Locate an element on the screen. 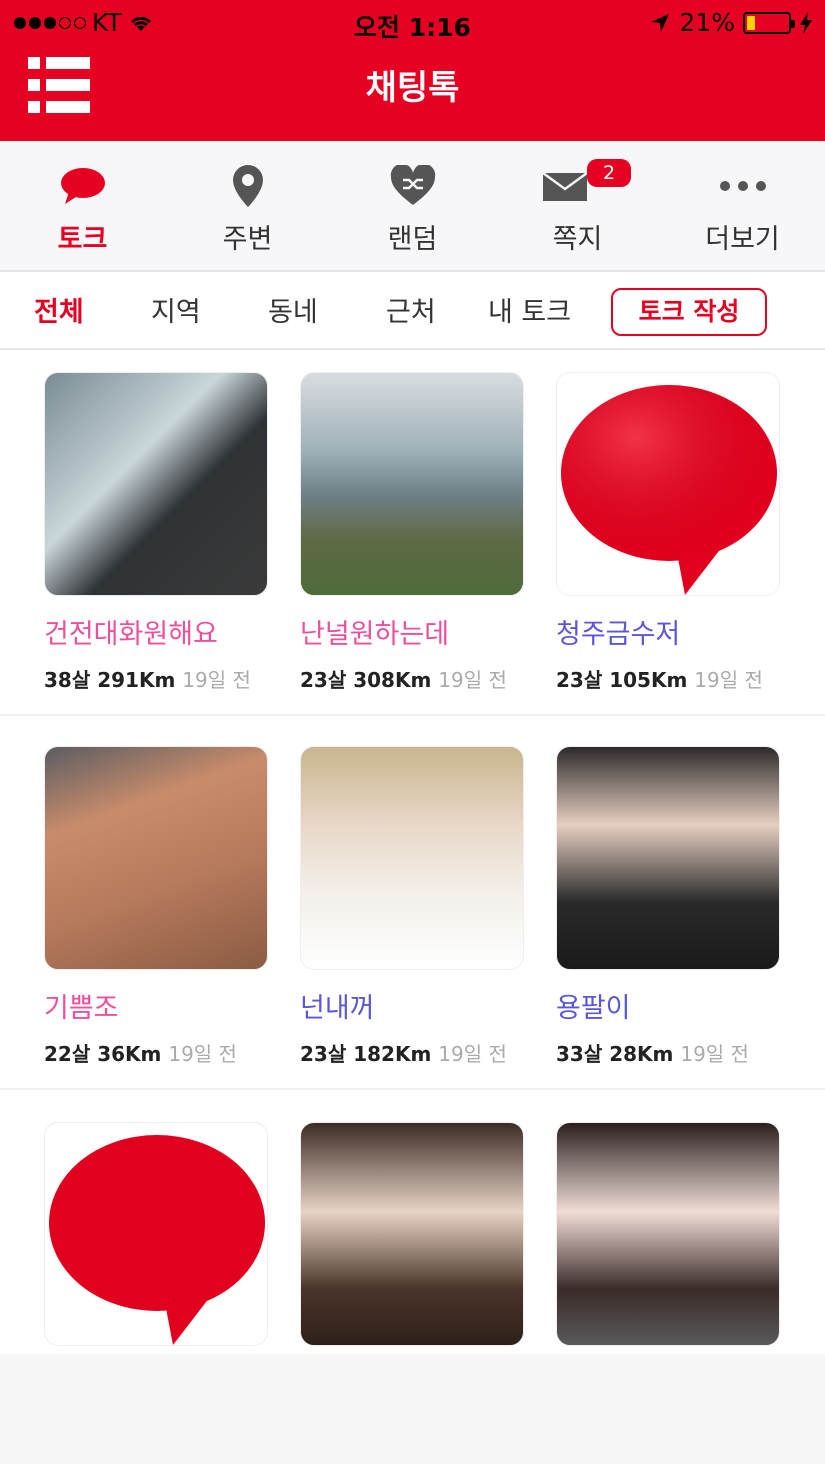 The width and height of the screenshot is (825, 1464). user-card: 용팔이 33살 28Km 19일 전 is located at coordinates (670, 911).